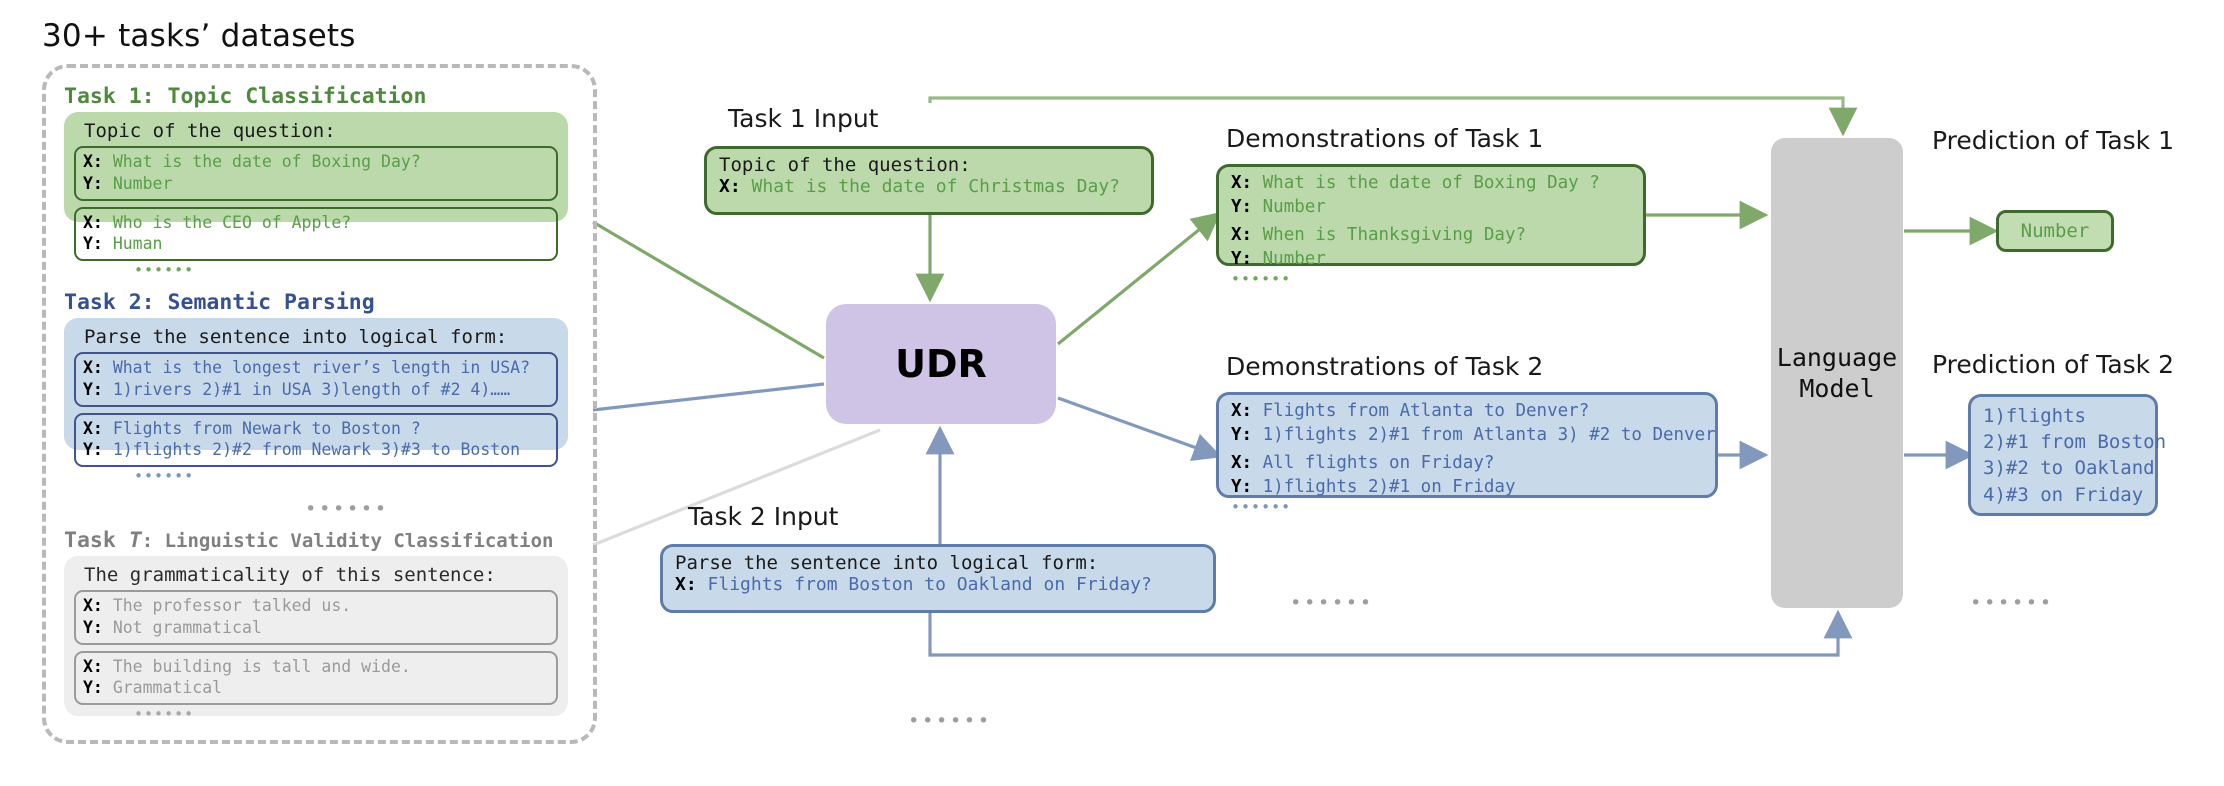 This screenshot has height=786, width=2224. What do you see at coordinates (167, 688) in the screenshot?
I see `y-value: Grammatical` at bounding box center [167, 688].